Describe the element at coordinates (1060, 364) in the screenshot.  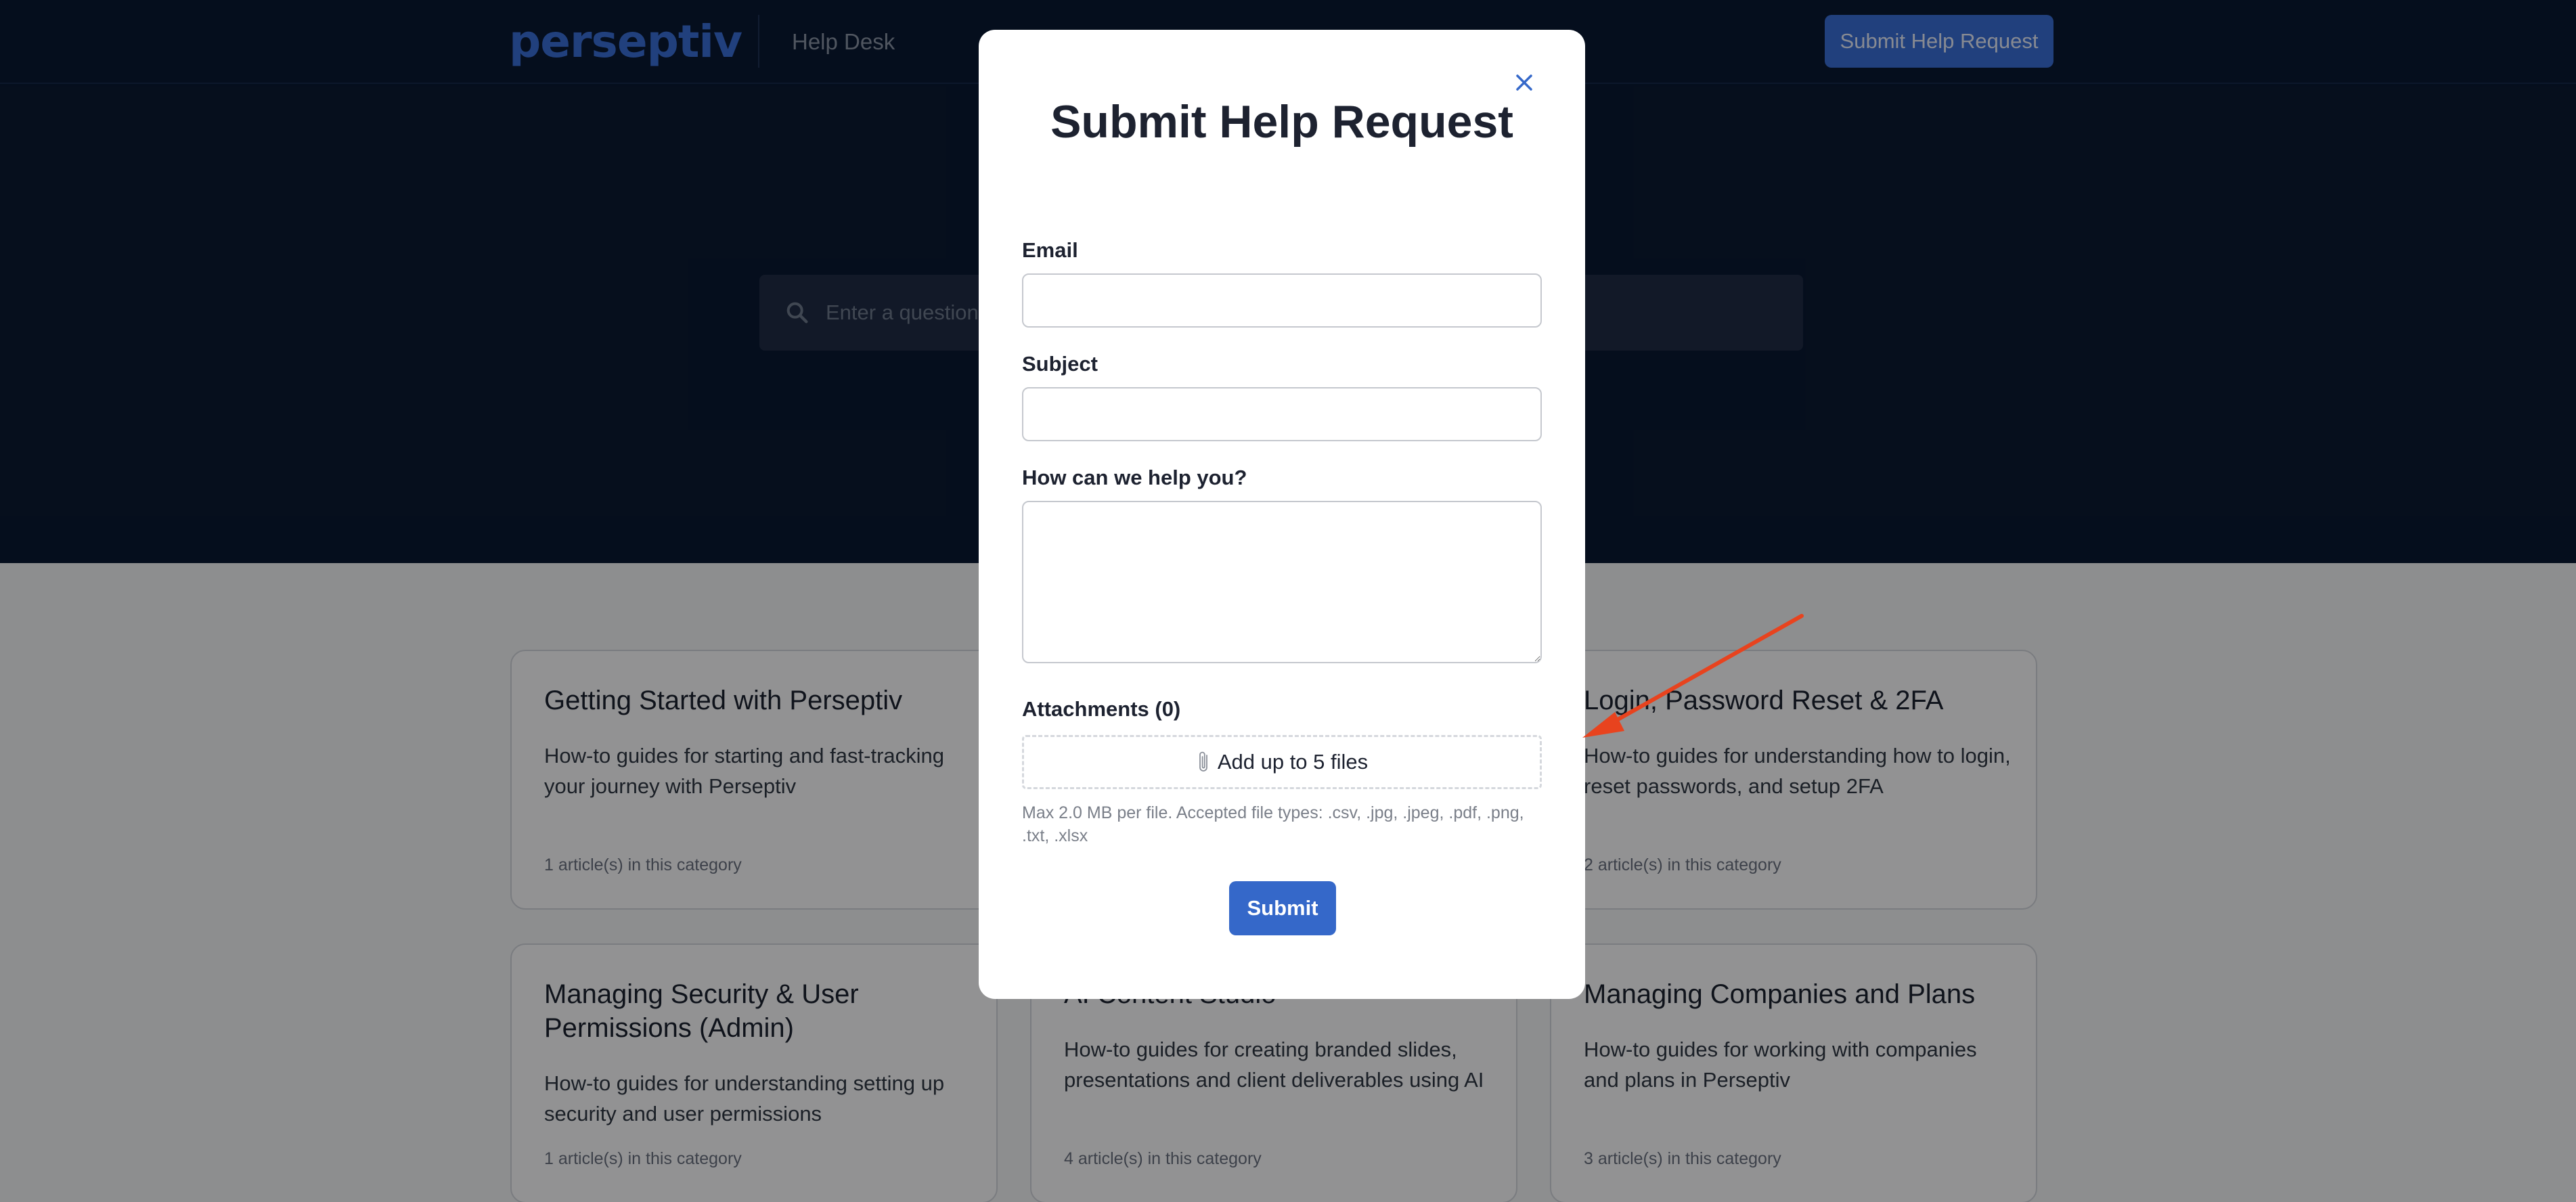
I see `subject-label: Subject` at that location.